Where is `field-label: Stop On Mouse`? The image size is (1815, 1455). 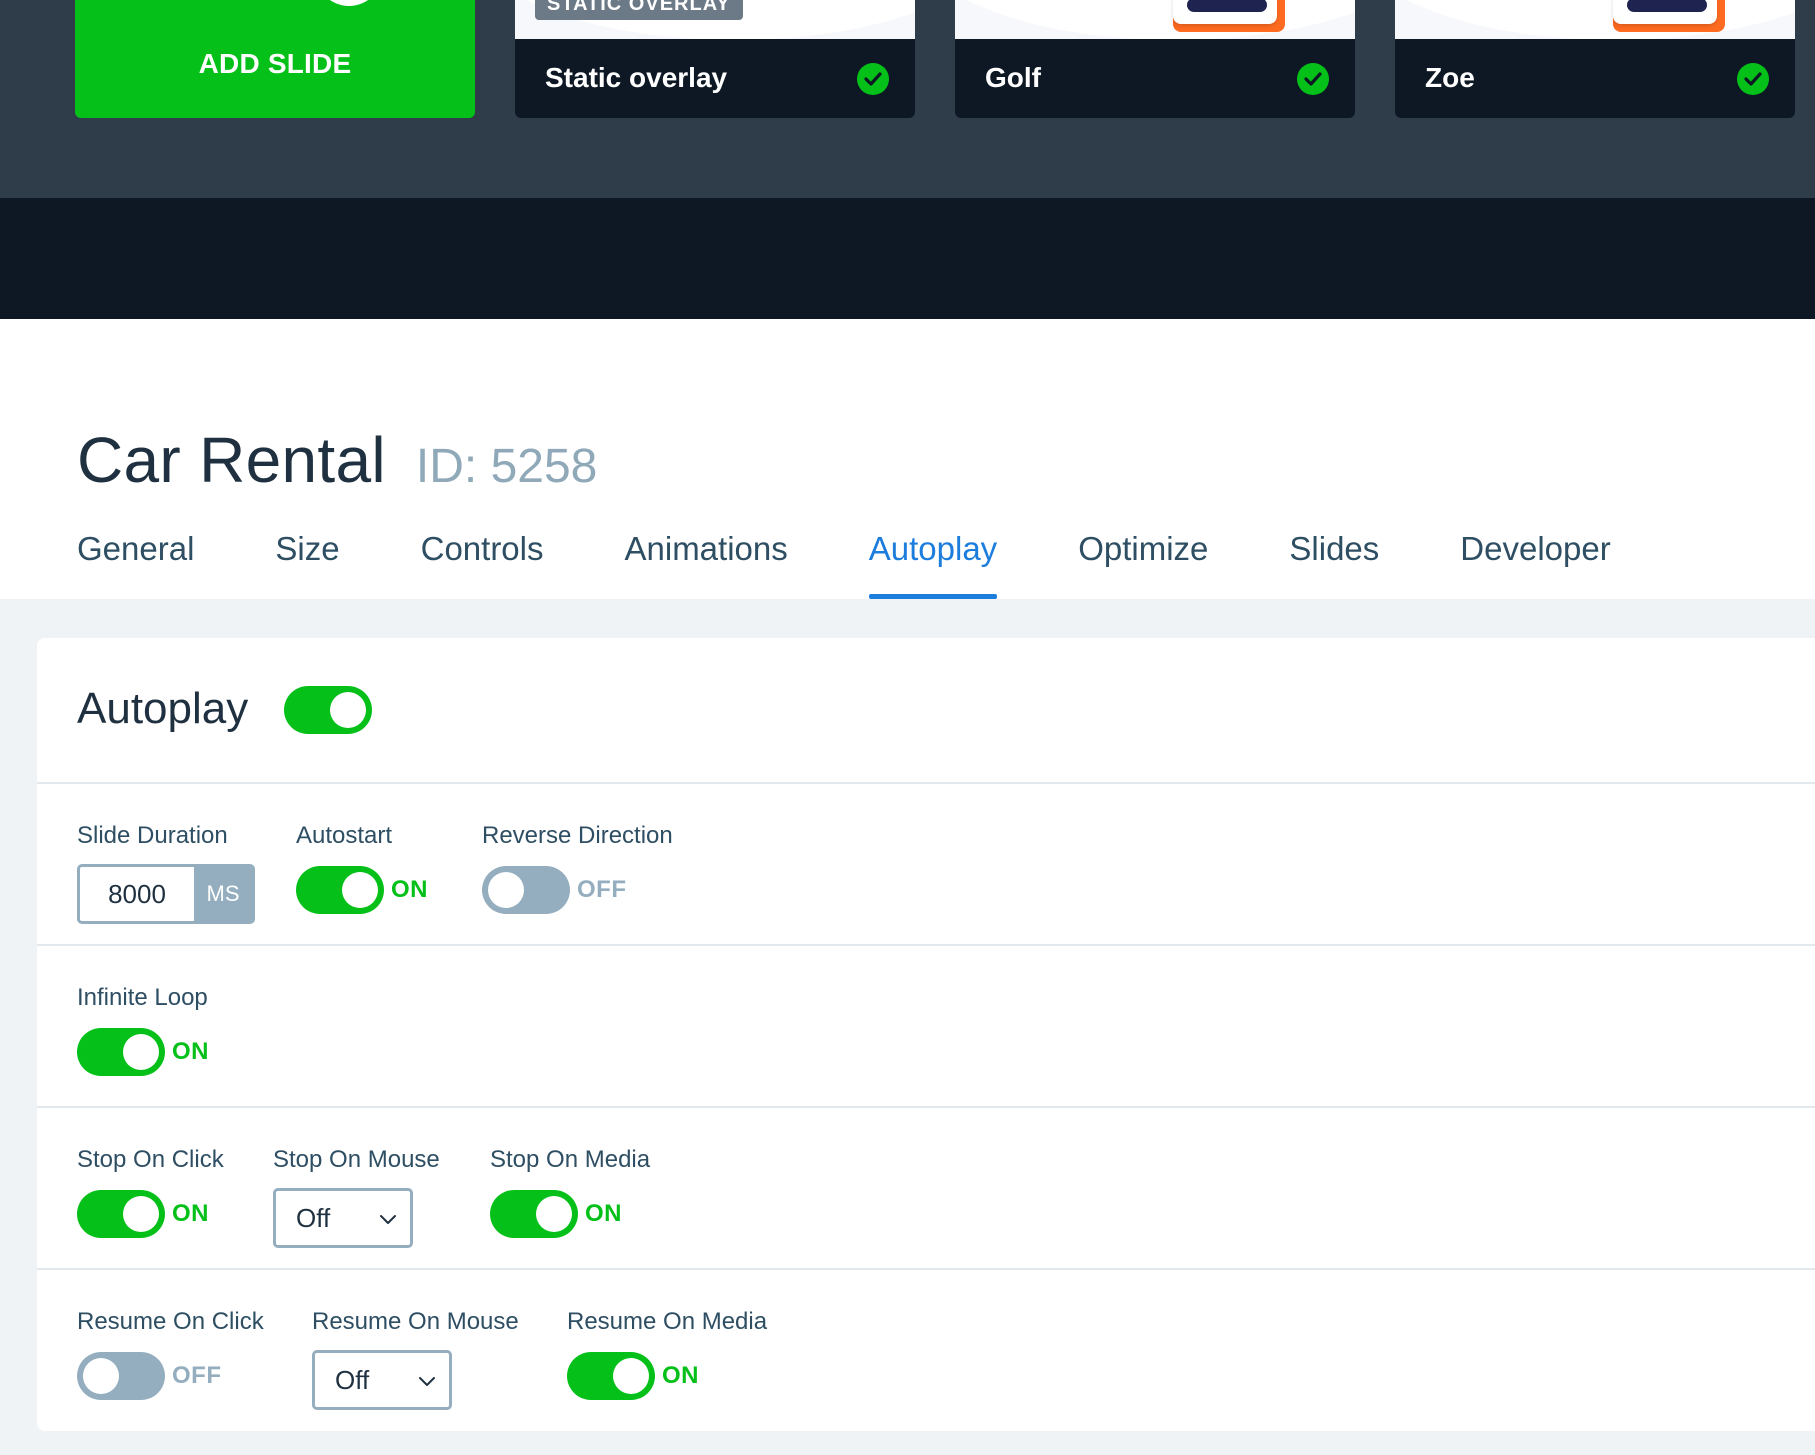 field-label: Stop On Mouse is located at coordinates (356, 1159).